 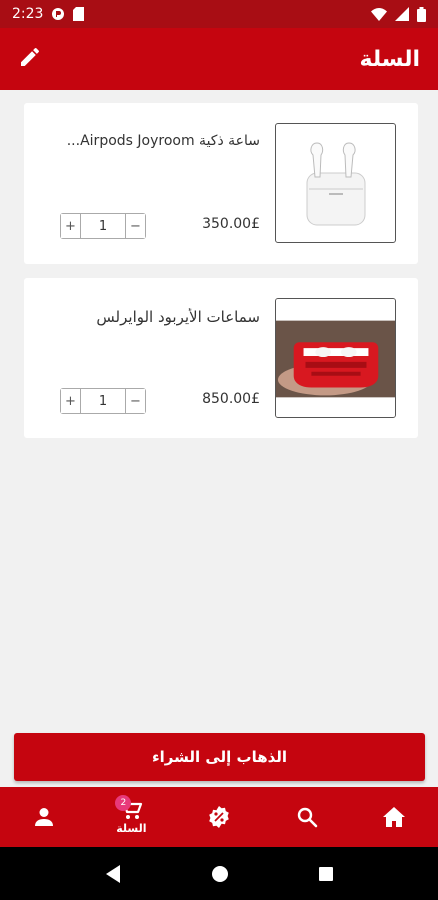 I want to click on nav-item-profile, so click(x=44, y=817).